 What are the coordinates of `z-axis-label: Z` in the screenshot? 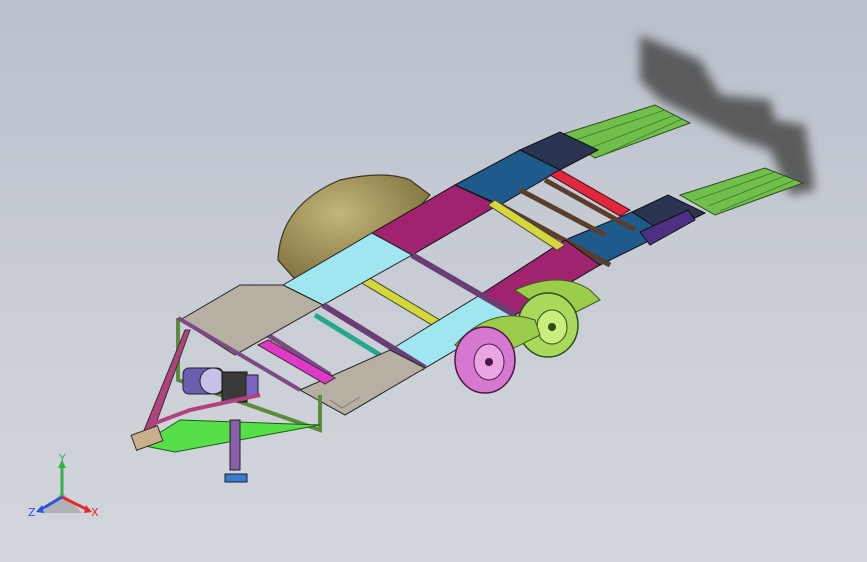 It's located at (32, 512).